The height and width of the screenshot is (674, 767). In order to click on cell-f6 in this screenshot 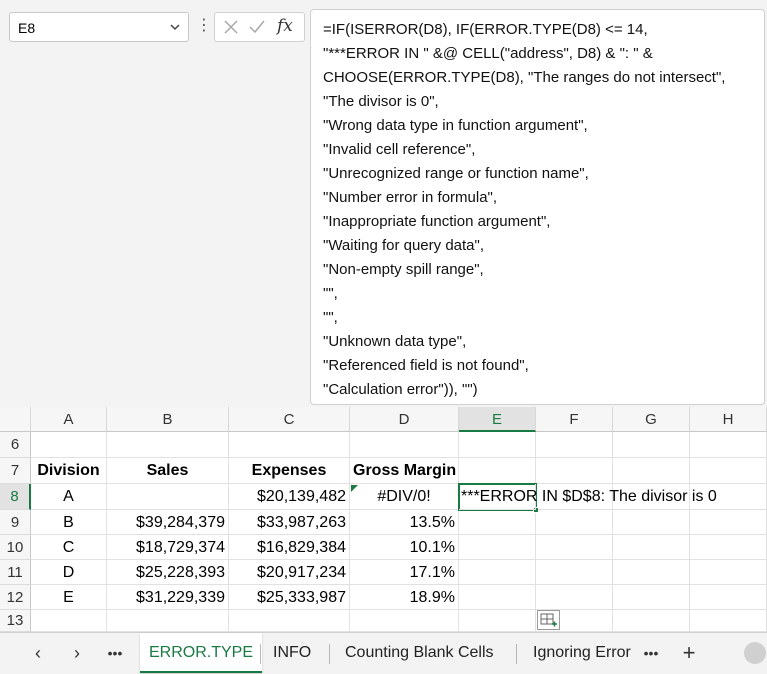, I will do `click(574, 445)`.